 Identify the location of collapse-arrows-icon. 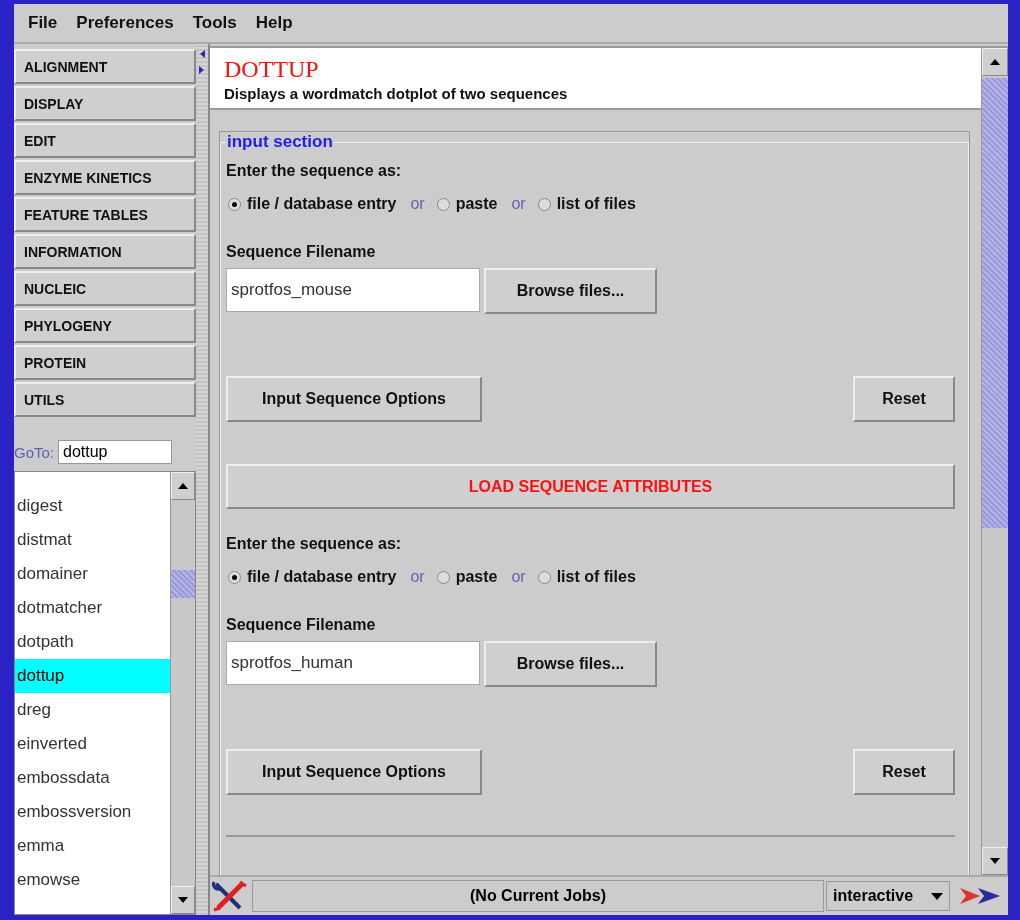
(202, 62).